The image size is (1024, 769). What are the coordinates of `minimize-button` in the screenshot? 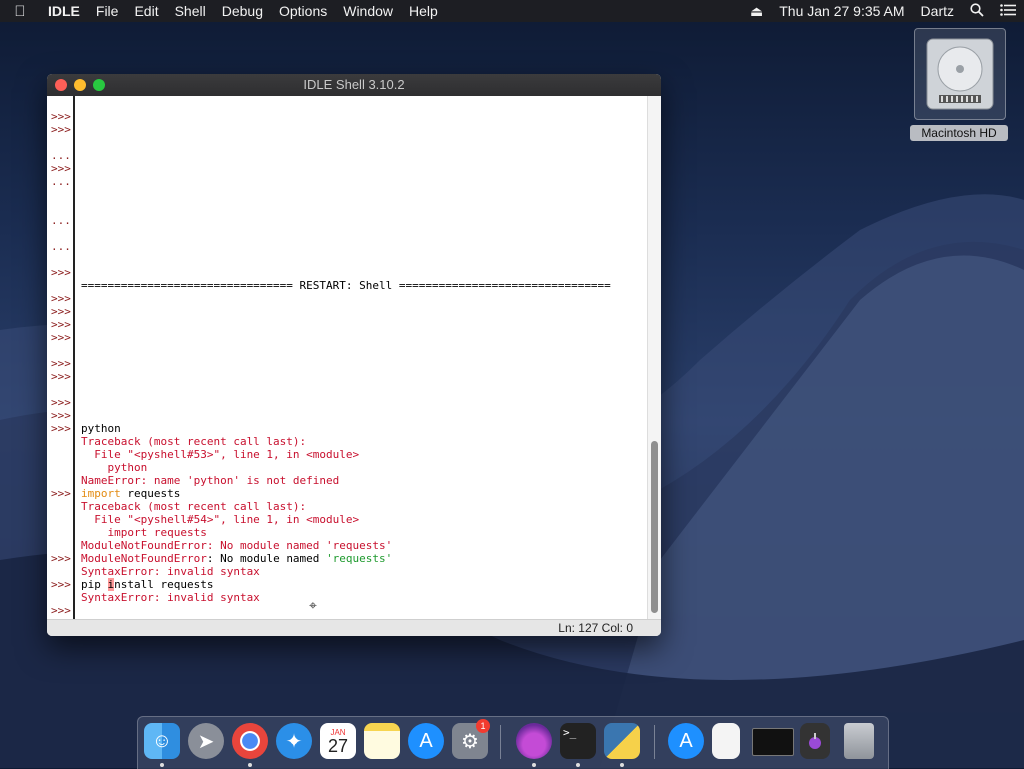 It's located at (80, 85).